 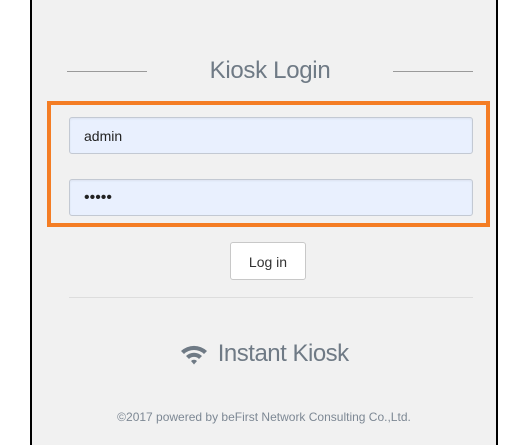 What do you see at coordinates (268, 261) in the screenshot?
I see `login-button: Log in` at bounding box center [268, 261].